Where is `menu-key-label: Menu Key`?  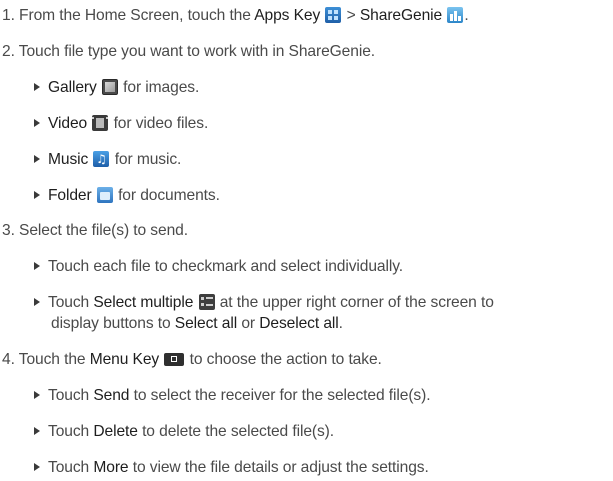
menu-key-label: Menu Key is located at coordinates (124, 359).